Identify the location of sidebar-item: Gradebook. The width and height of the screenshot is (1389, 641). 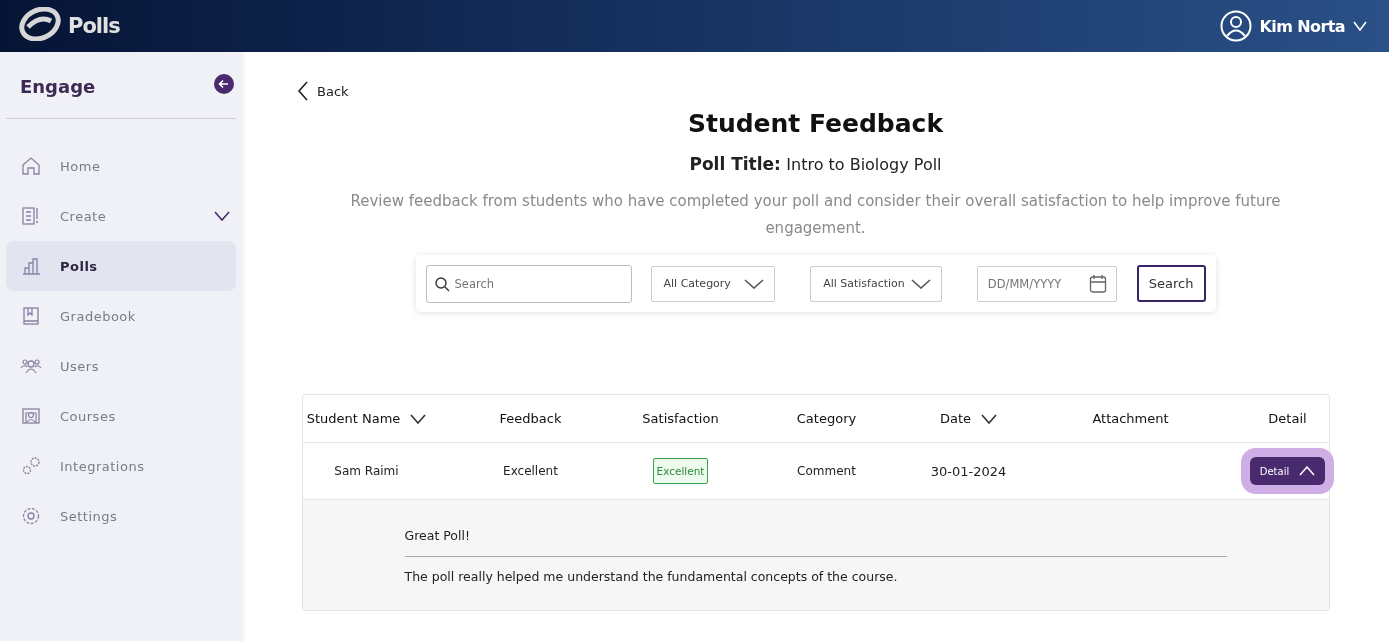
(121, 316).